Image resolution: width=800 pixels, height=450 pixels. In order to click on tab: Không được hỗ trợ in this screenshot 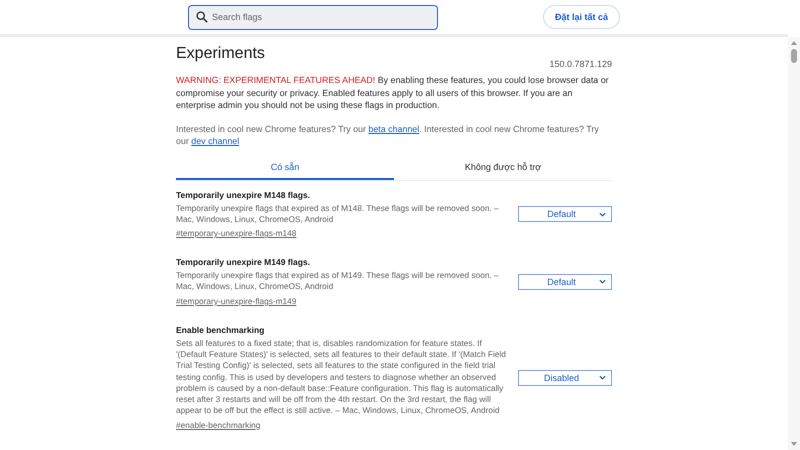, I will do `click(503, 168)`.